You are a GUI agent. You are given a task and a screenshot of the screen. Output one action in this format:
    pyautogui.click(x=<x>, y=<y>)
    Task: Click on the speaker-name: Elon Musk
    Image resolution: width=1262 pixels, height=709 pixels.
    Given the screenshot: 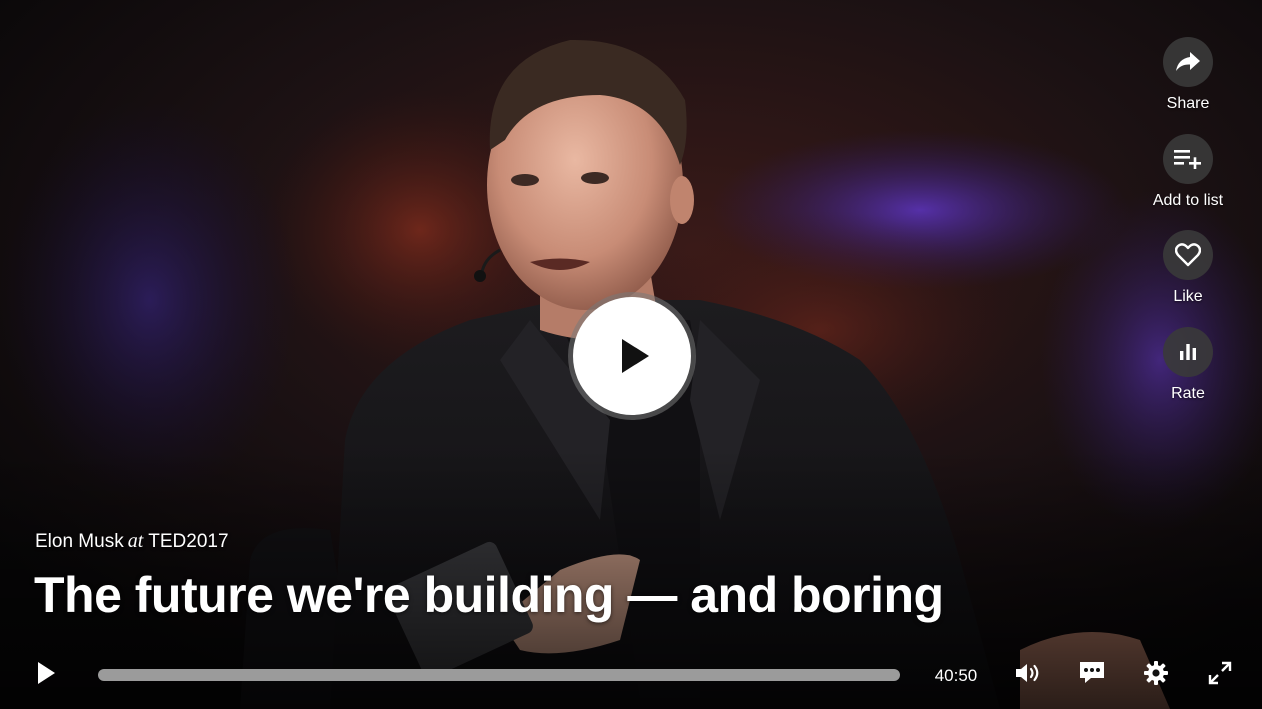 What is the action you would take?
    pyautogui.click(x=79, y=541)
    